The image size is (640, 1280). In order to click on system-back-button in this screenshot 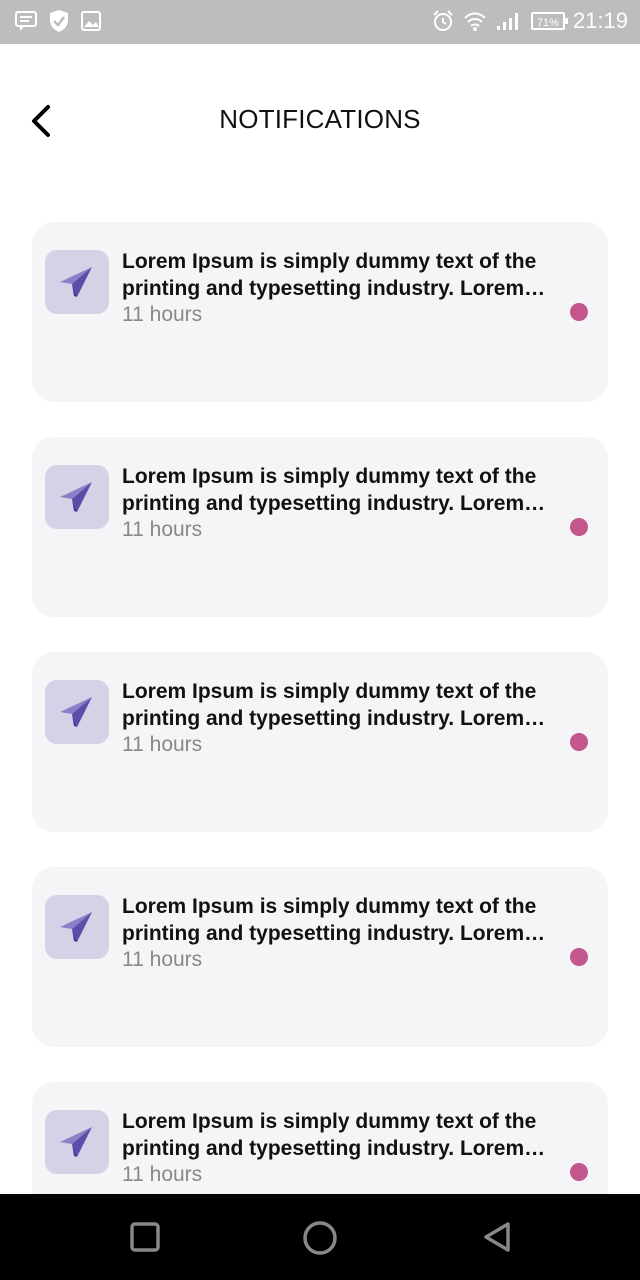, I will do `click(497, 1239)`.